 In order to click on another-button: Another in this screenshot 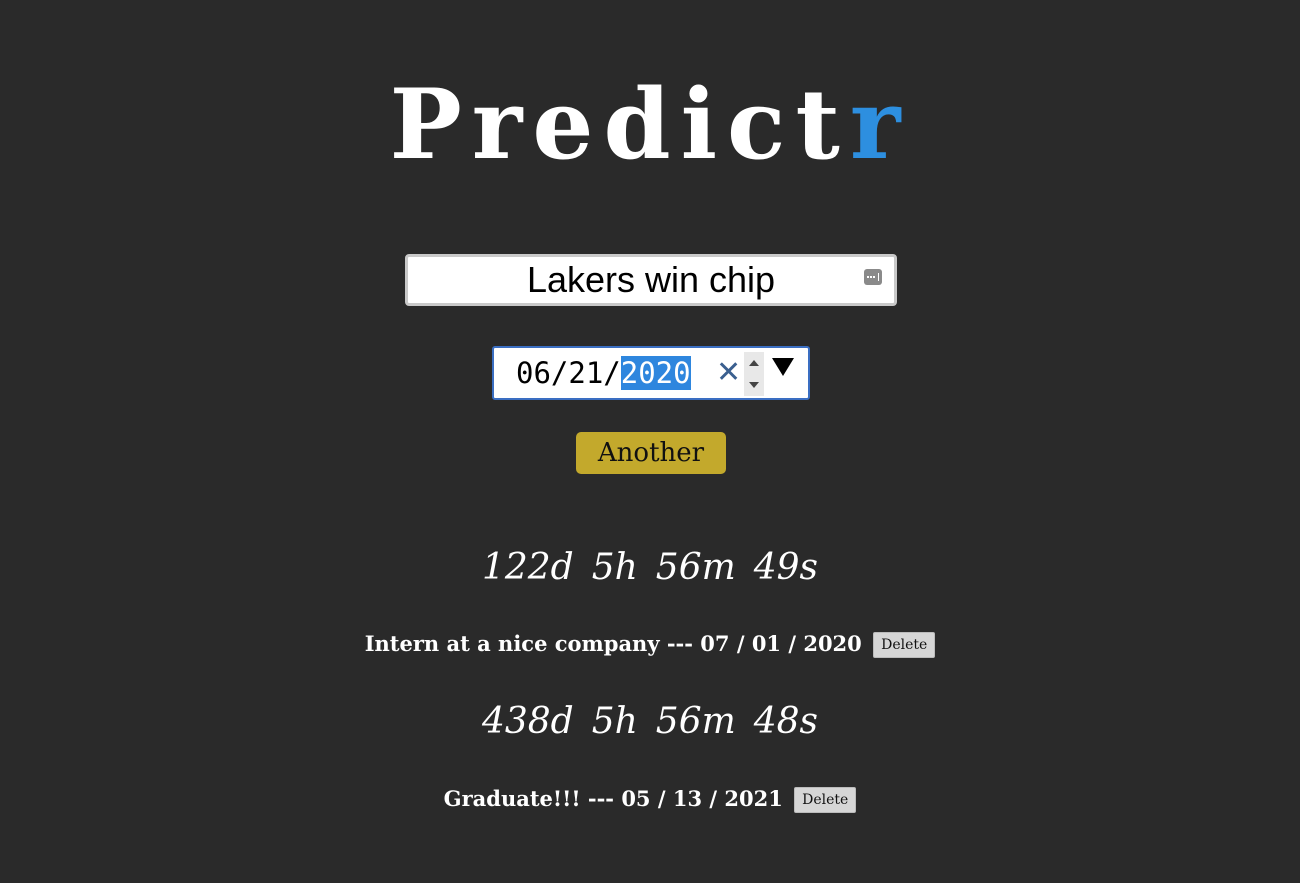, I will do `click(651, 453)`.